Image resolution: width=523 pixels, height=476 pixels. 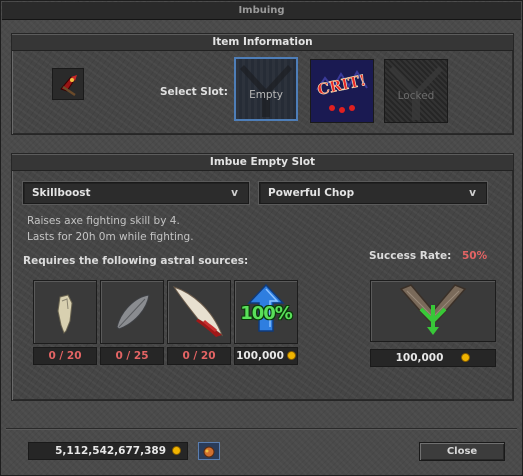 I want to click on claw-icon, so click(x=198, y=311).